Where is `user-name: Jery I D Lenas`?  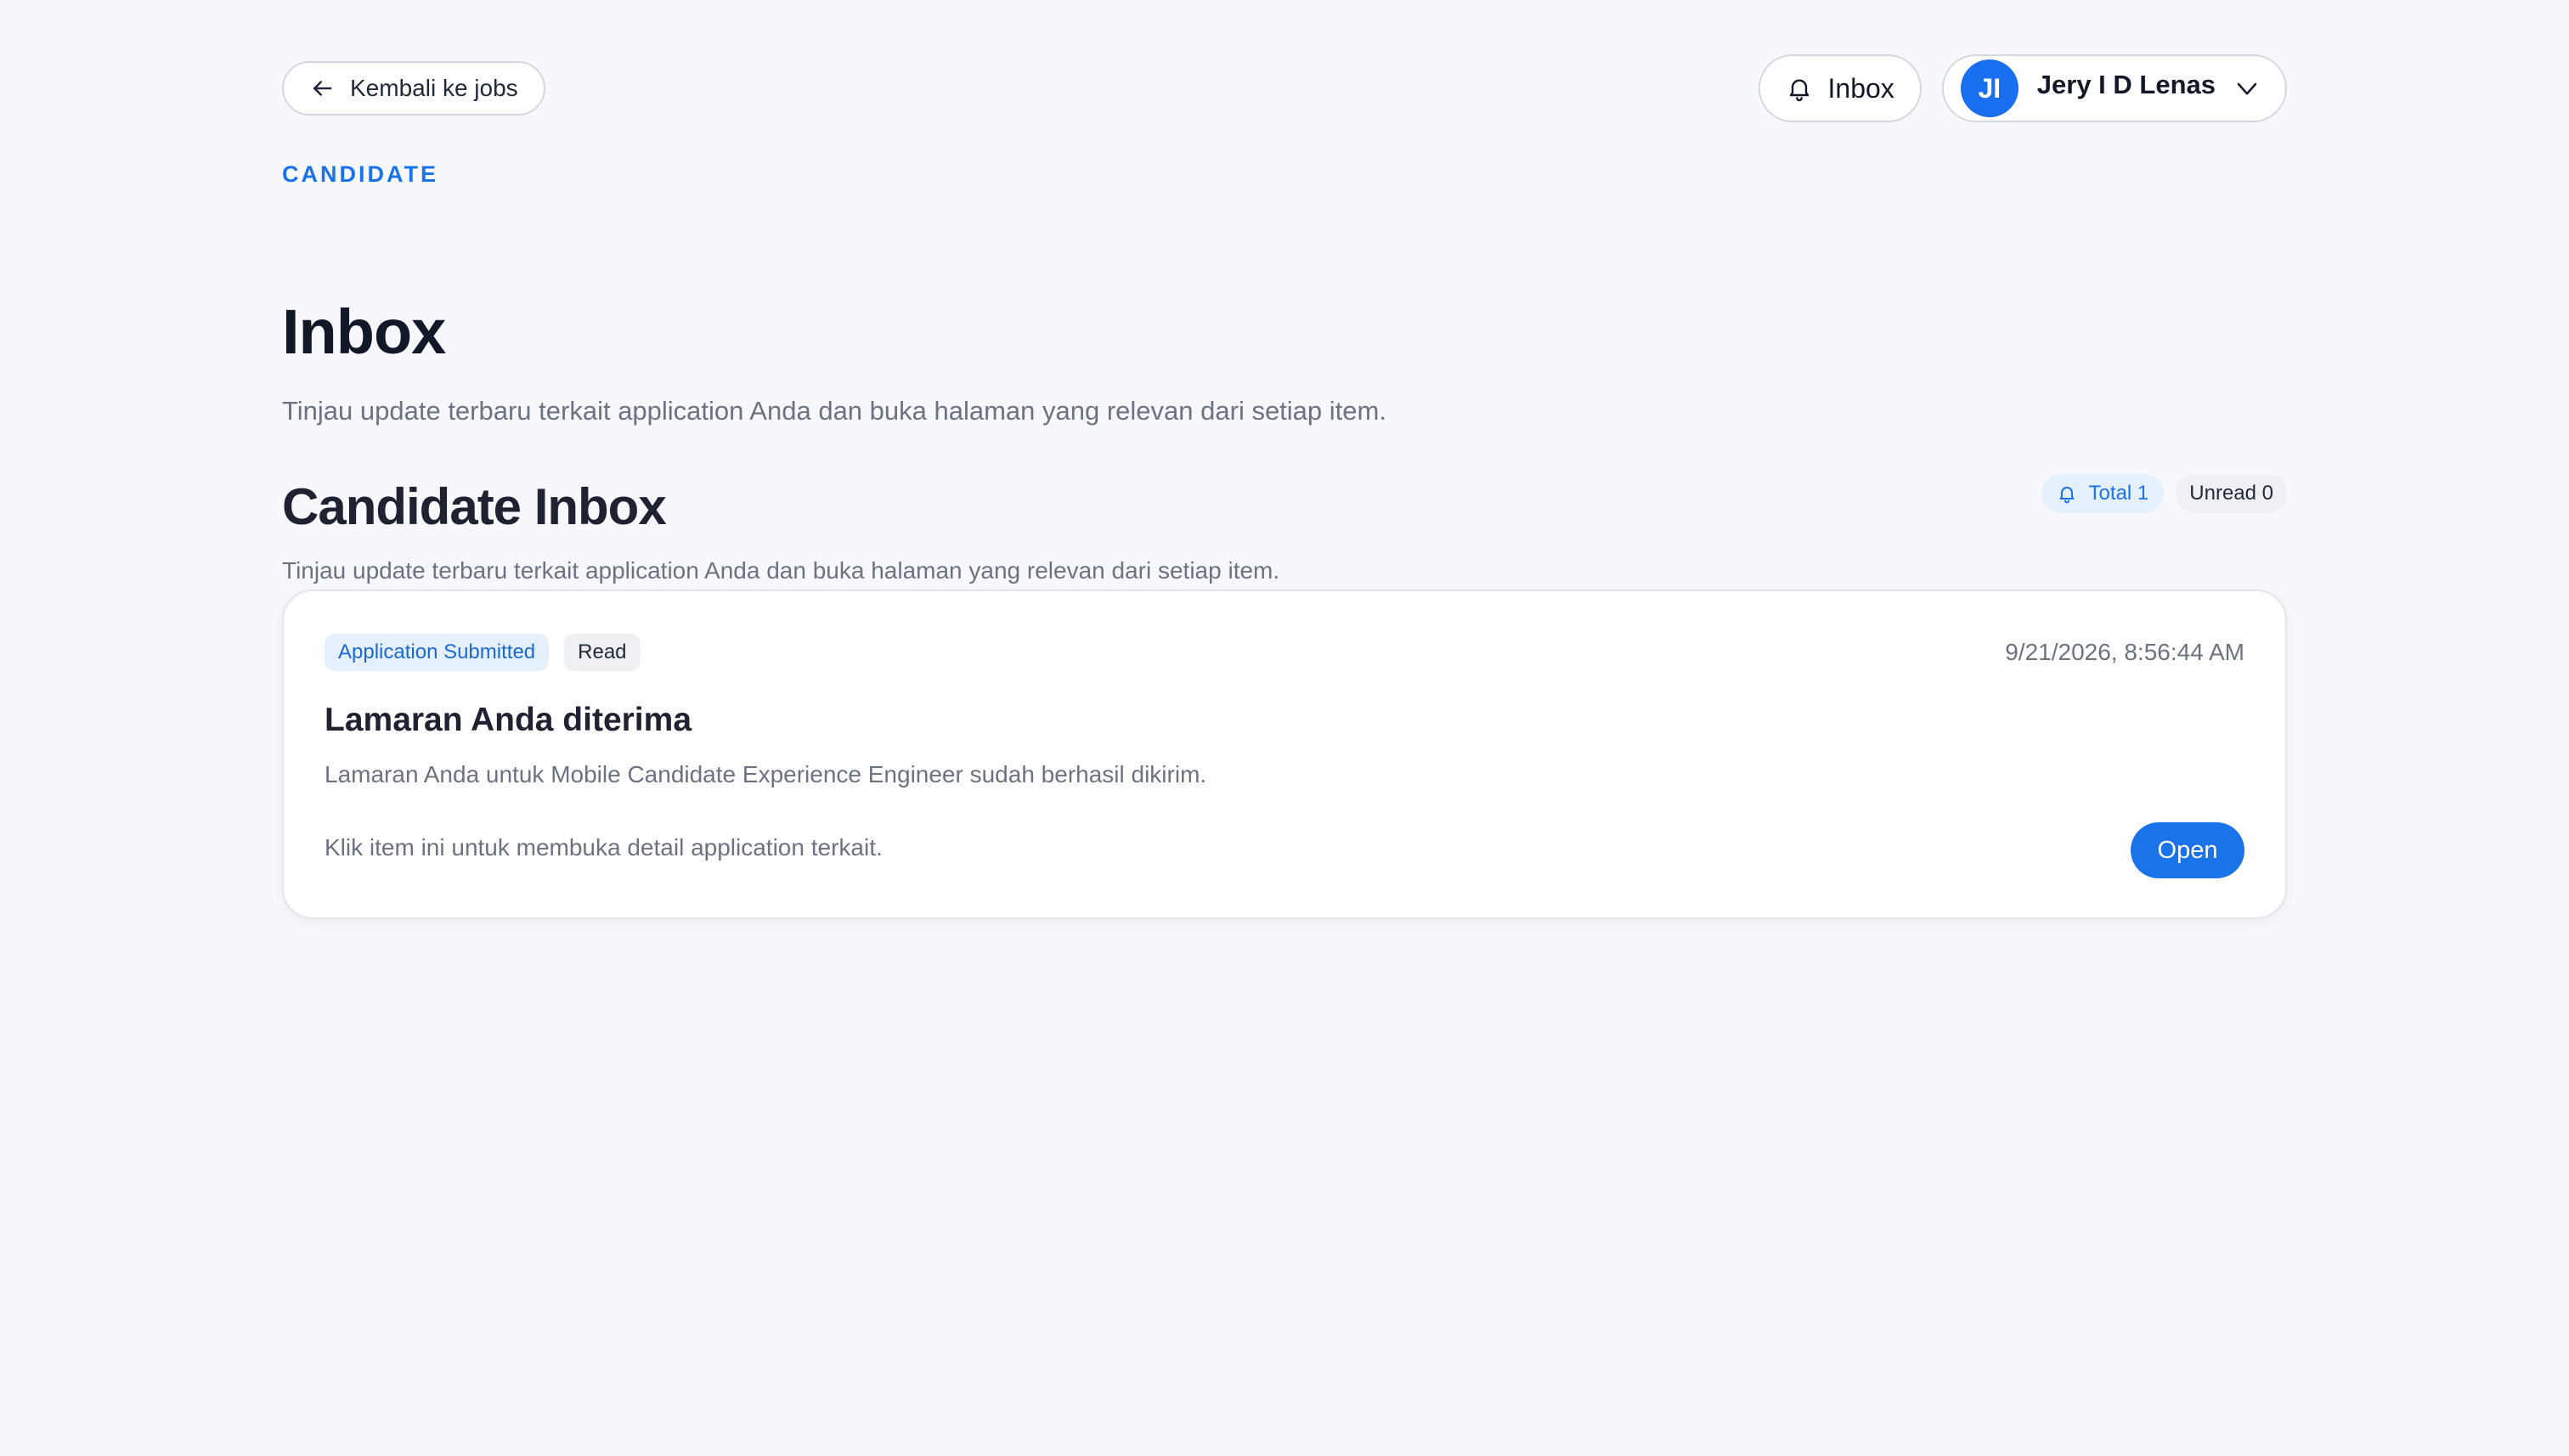
user-name: Jery I D Lenas is located at coordinates (2126, 85).